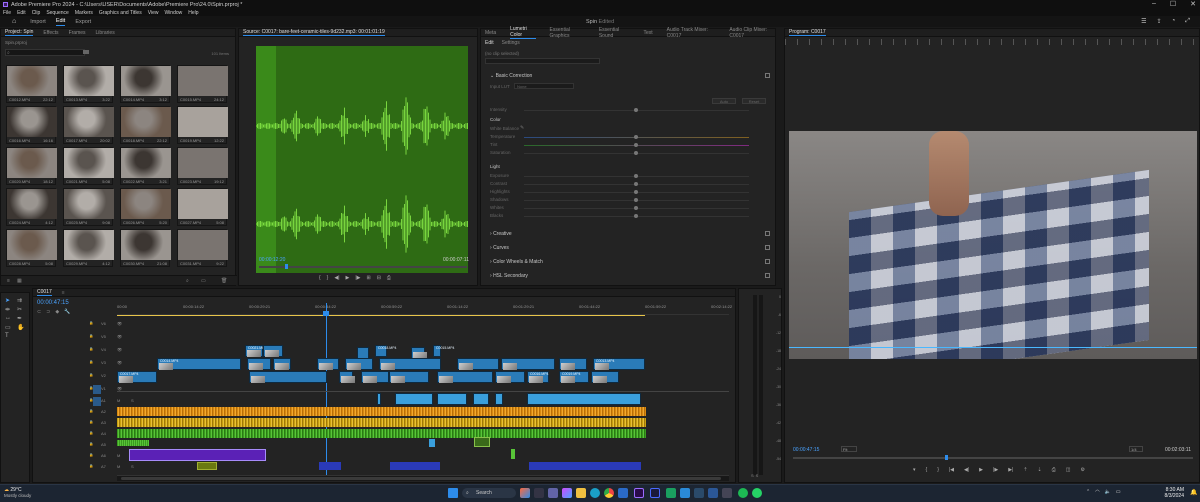 The width and height of the screenshot is (1200, 502). What do you see at coordinates (10, 327) in the screenshot?
I see `rectangle-icon: ▭` at bounding box center [10, 327].